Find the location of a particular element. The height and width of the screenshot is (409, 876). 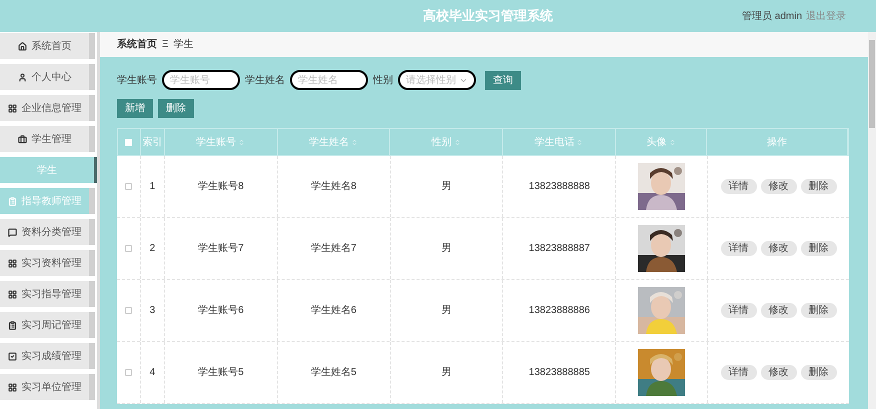

table-cell-text: 13823888886 is located at coordinates (559, 311).